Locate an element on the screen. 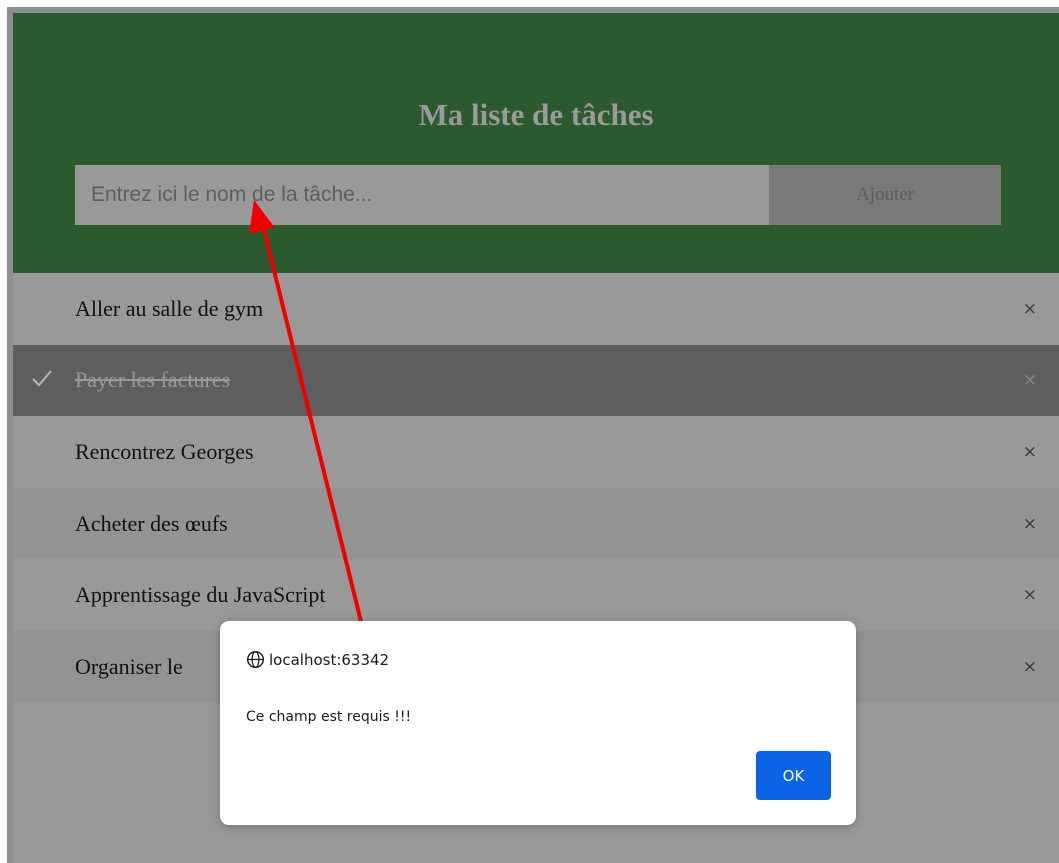 The width and height of the screenshot is (1059, 863). task-label: Payer les factures is located at coordinates (153, 380).